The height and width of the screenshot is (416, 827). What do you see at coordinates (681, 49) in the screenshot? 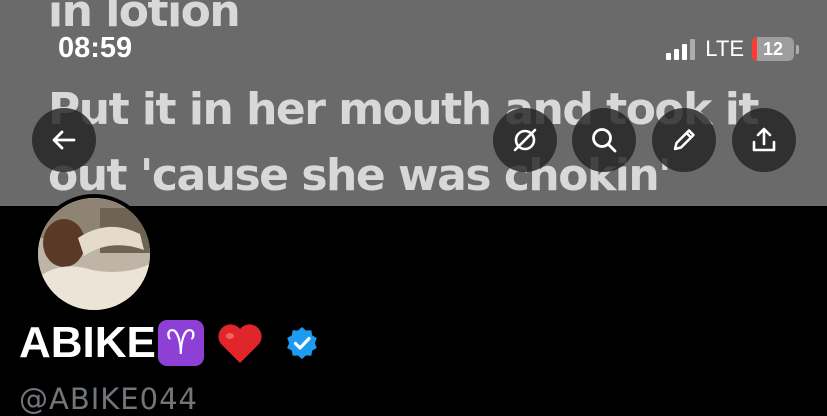
I see `signal-icon` at bounding box center [681, 49].